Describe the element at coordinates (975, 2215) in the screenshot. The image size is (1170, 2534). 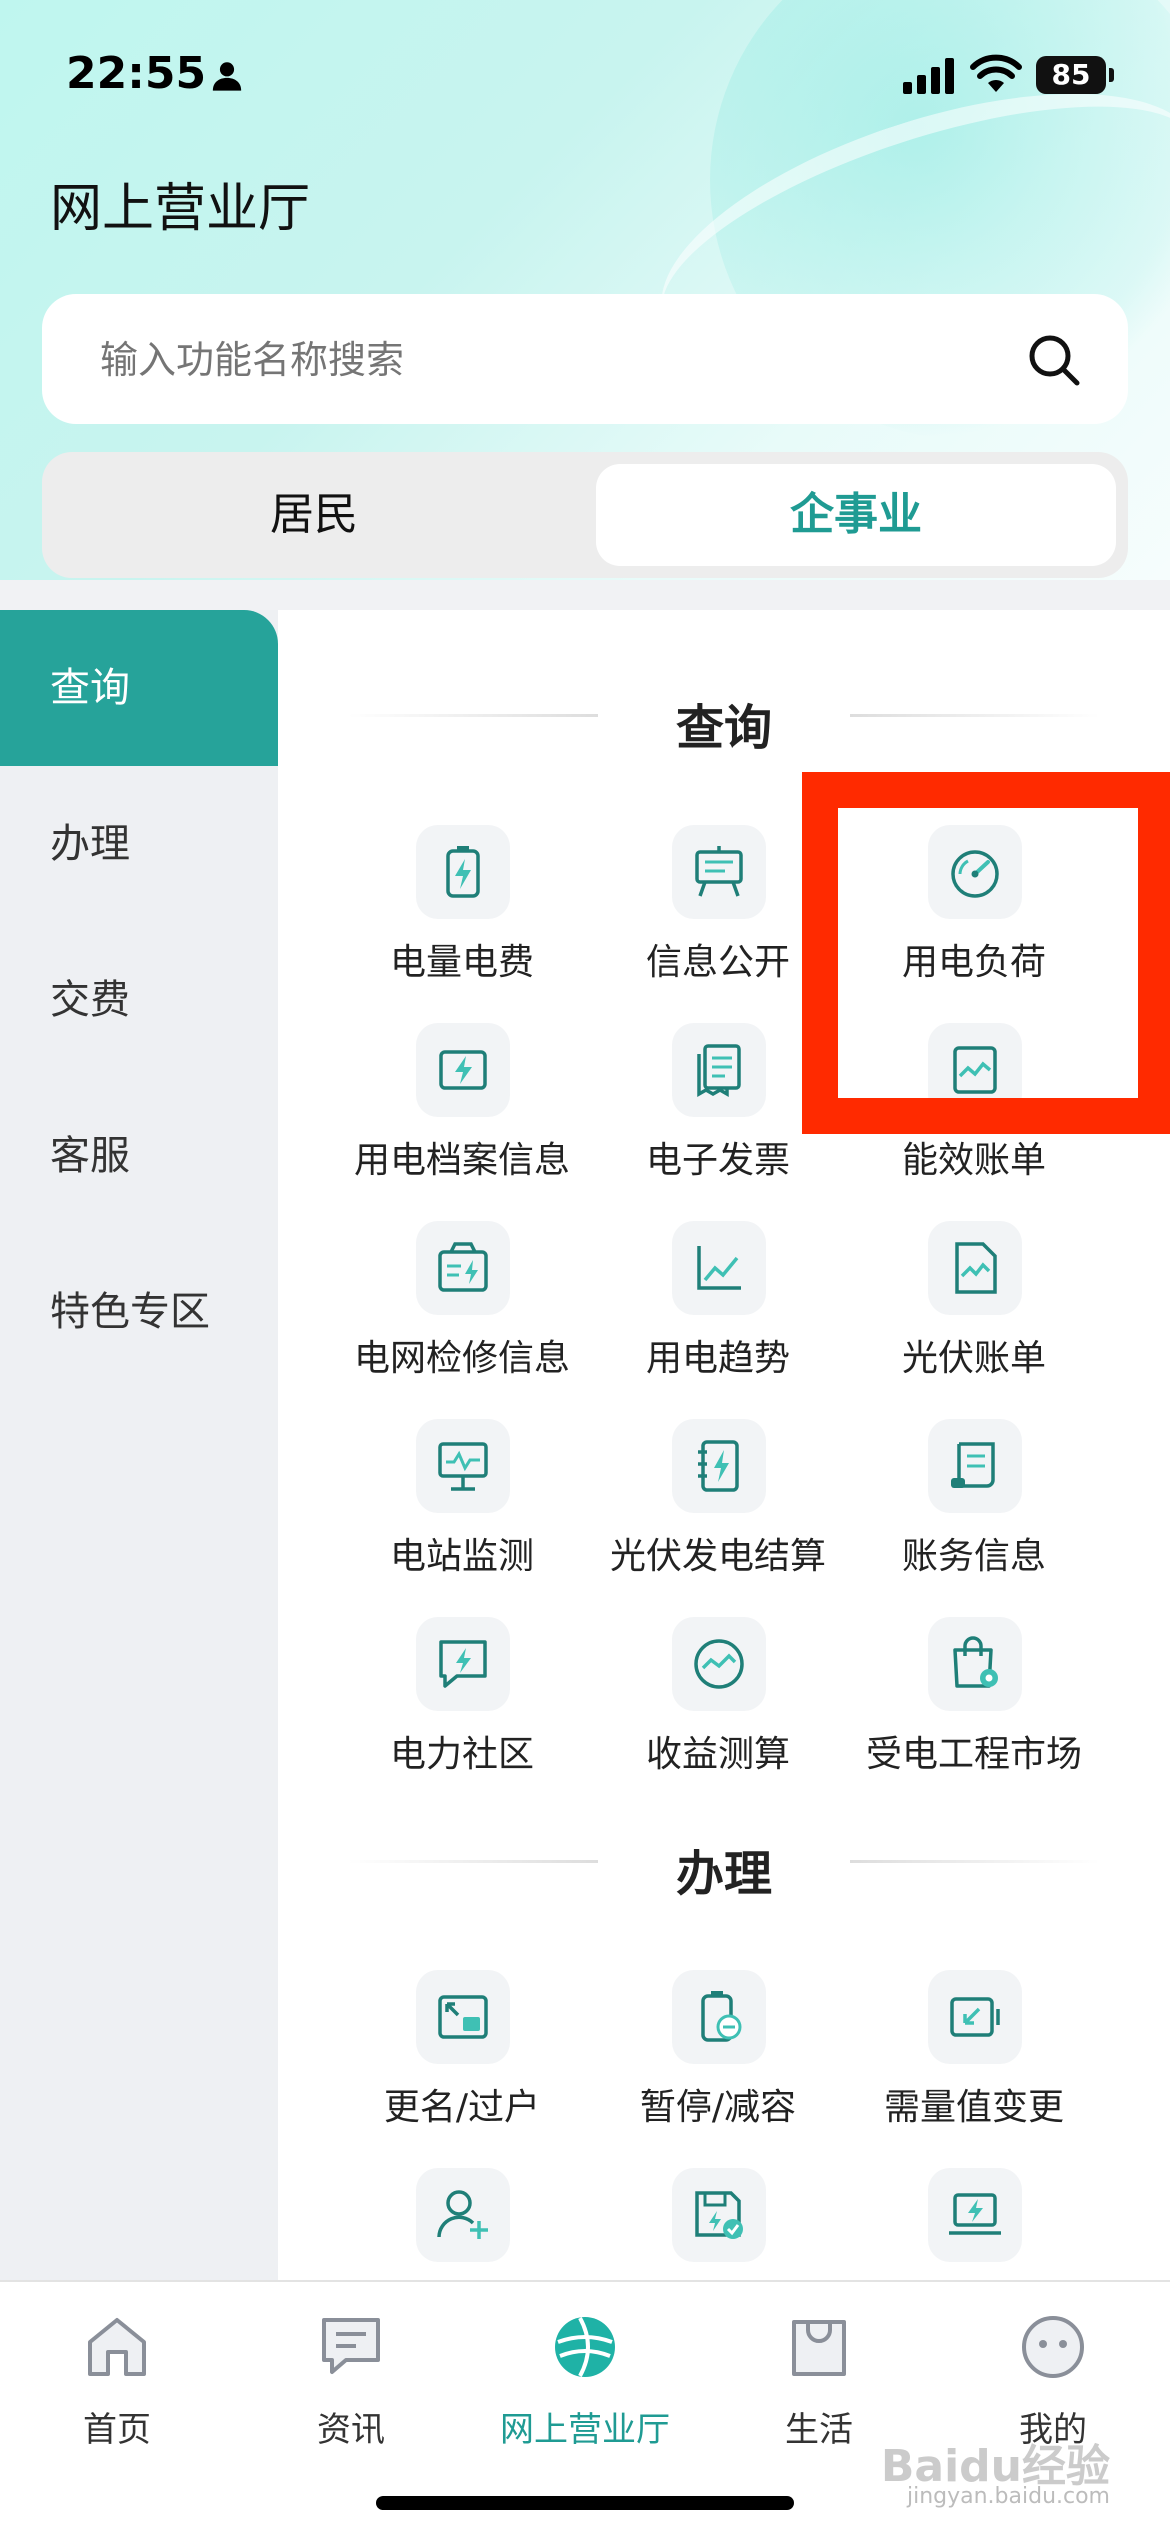
I see `laptop-bolt-icon` at that location.